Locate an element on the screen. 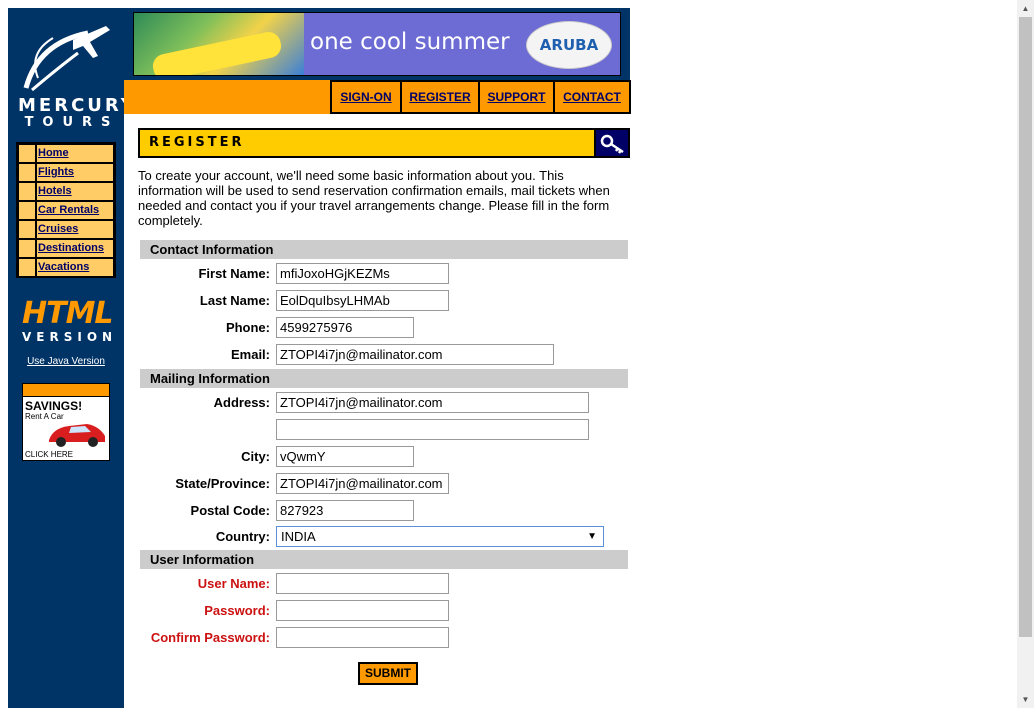 Image resolution: width=1034 pixels, height=708 pixels. html-version-small: VERSION is located at coordinates (70, 337).